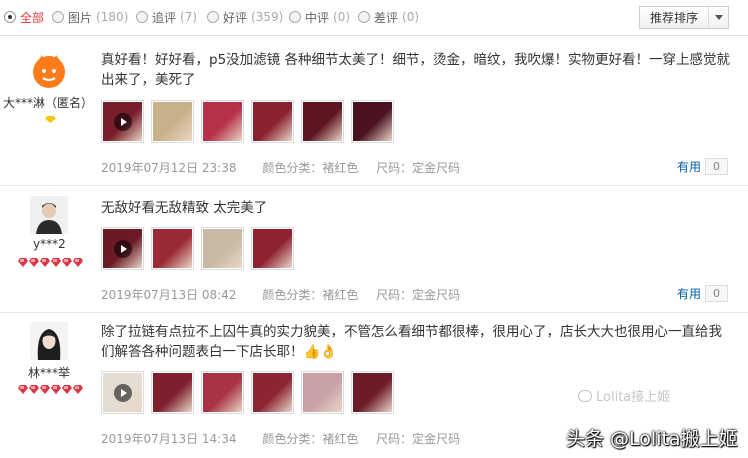  I want to click on gold-diamond-icon, so click(50, 119).